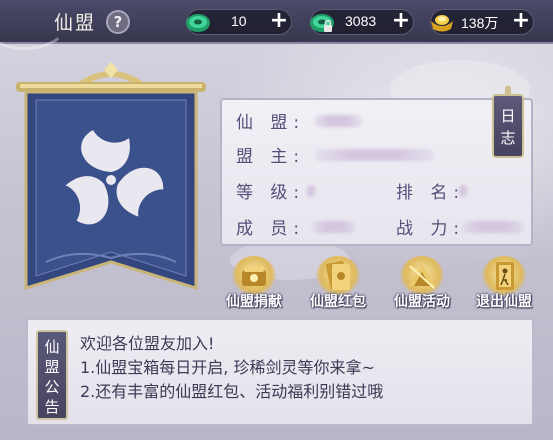  I want to click on resource-bound-jade: 3083 +, so click(362, 22).